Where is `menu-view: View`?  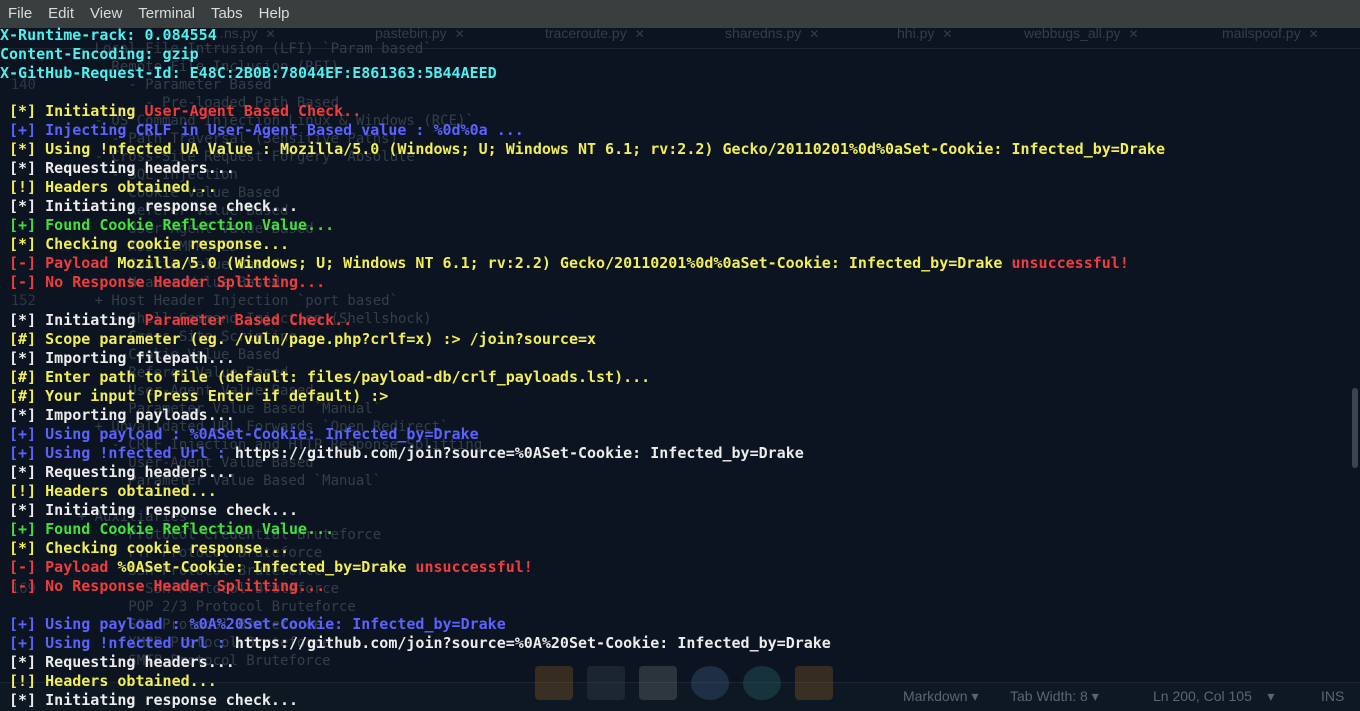 menu-view: View is located at coordinates (106, 14).